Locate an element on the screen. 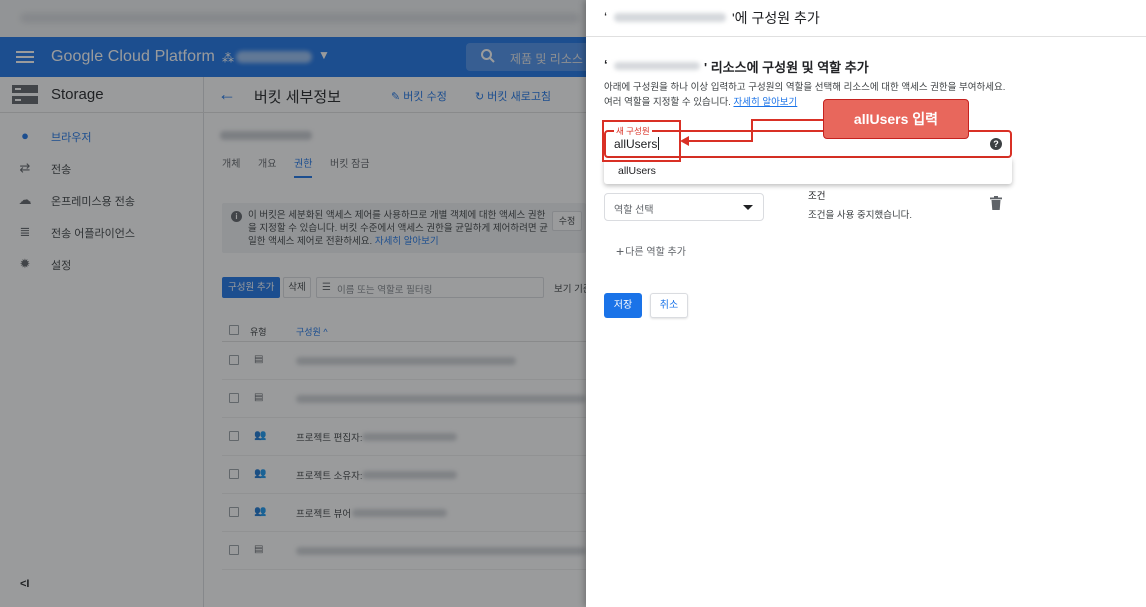 The width and height of the screenshot is (1146, 607). blurred-bucket-name is located at coordinates (670, 17).